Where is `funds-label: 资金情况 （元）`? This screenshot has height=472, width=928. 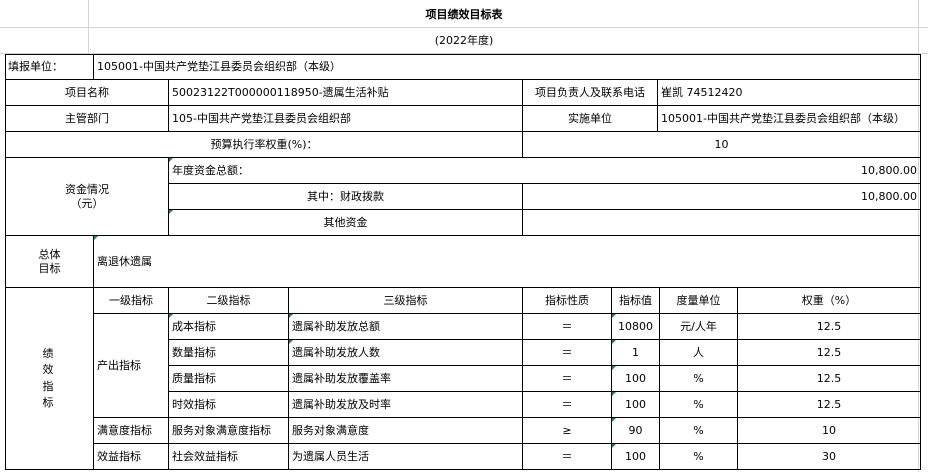
funds-label: 资金情况 （元） is located at coordinates (87, 196).